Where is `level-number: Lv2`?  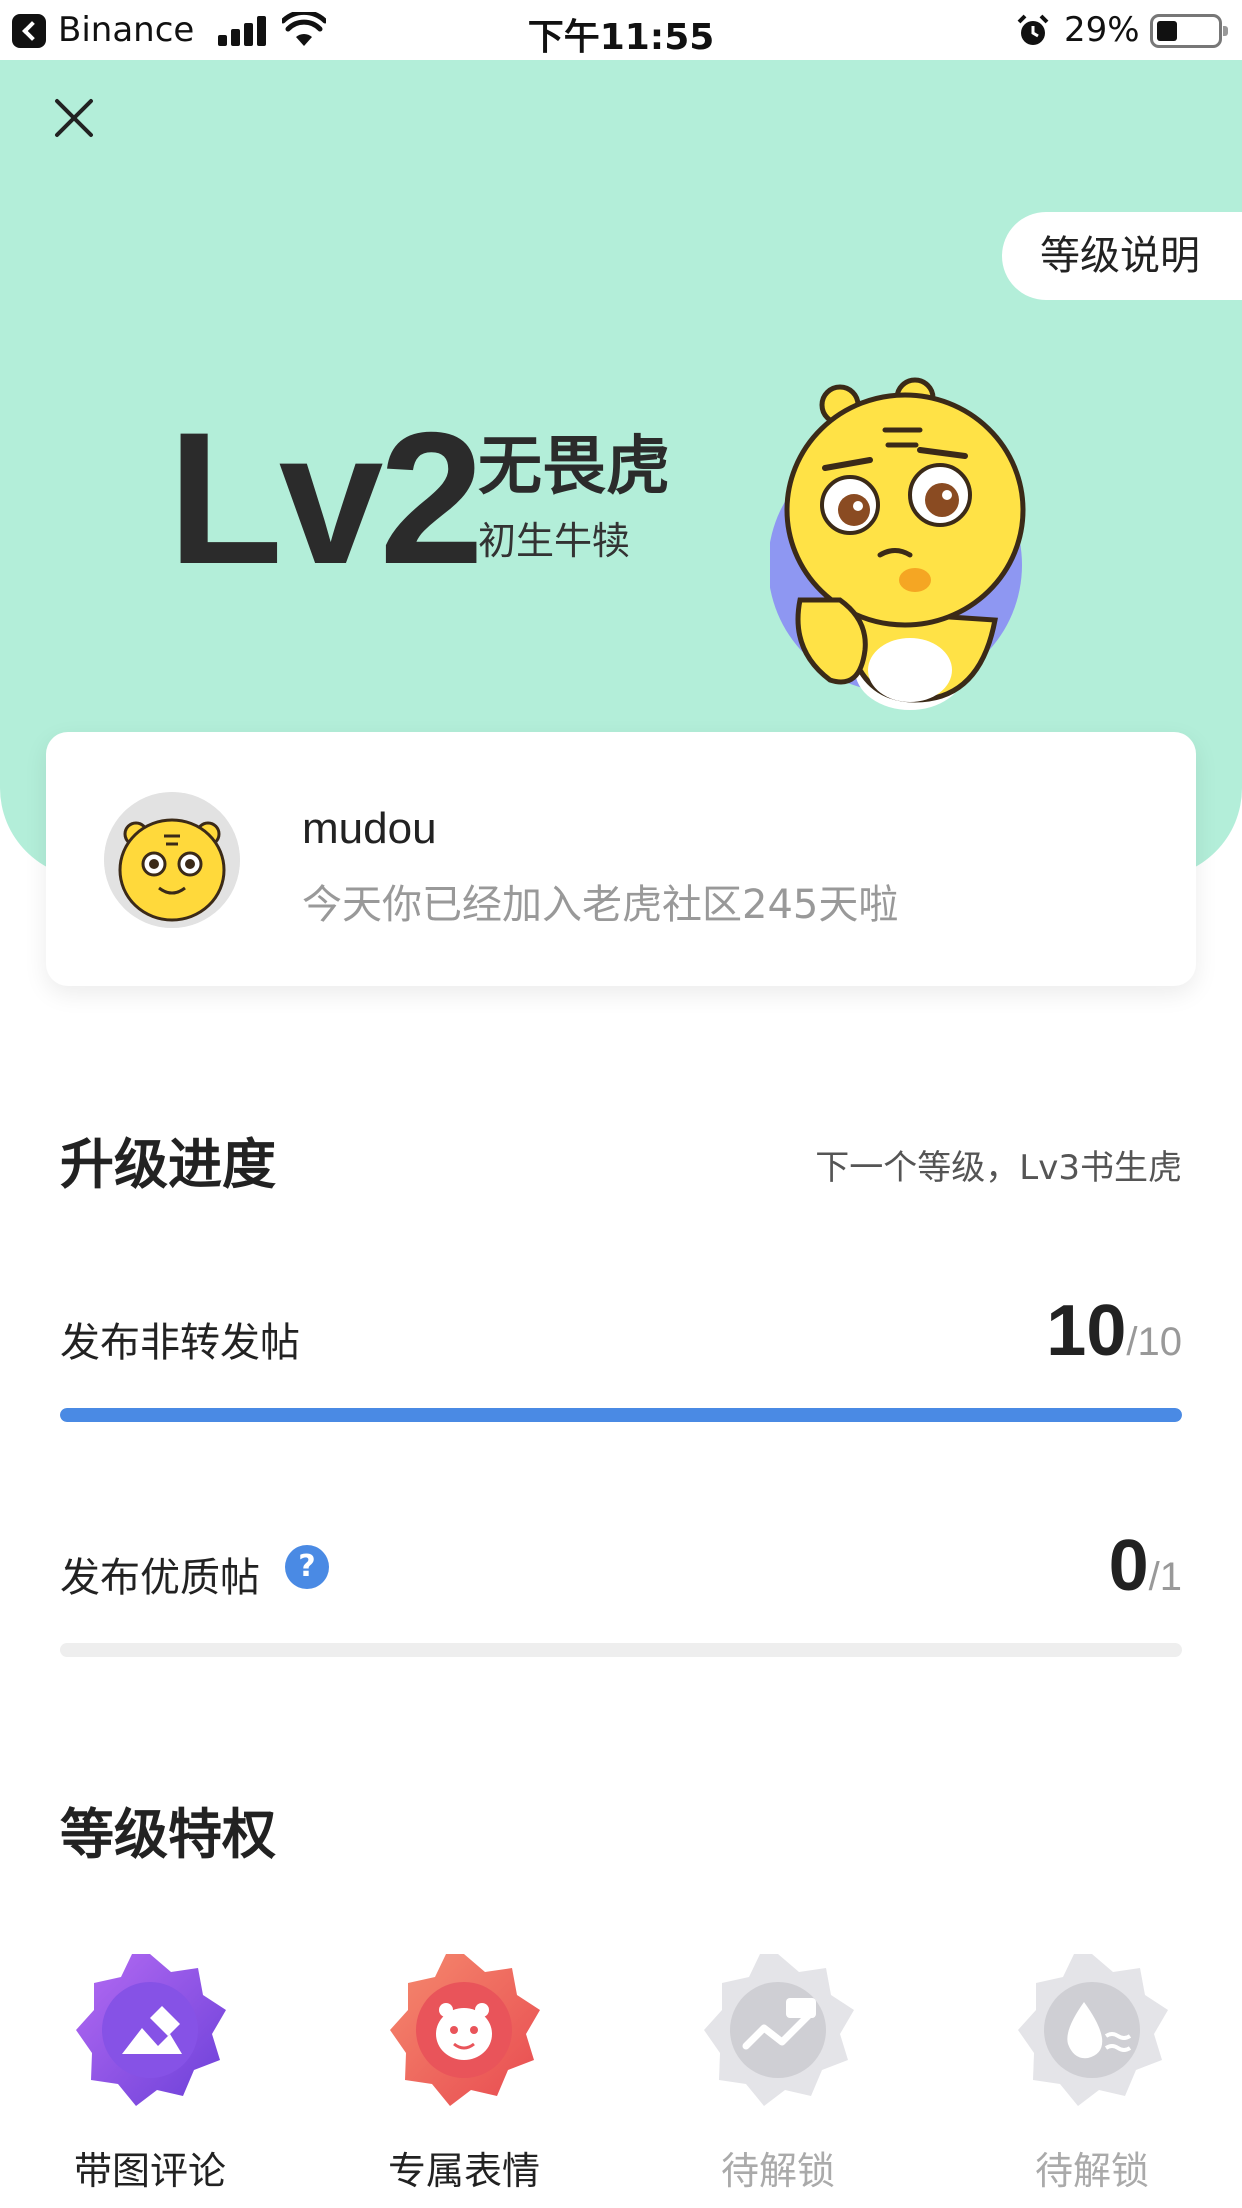
level-number: Lv2 is located at coordinates (326, 498).